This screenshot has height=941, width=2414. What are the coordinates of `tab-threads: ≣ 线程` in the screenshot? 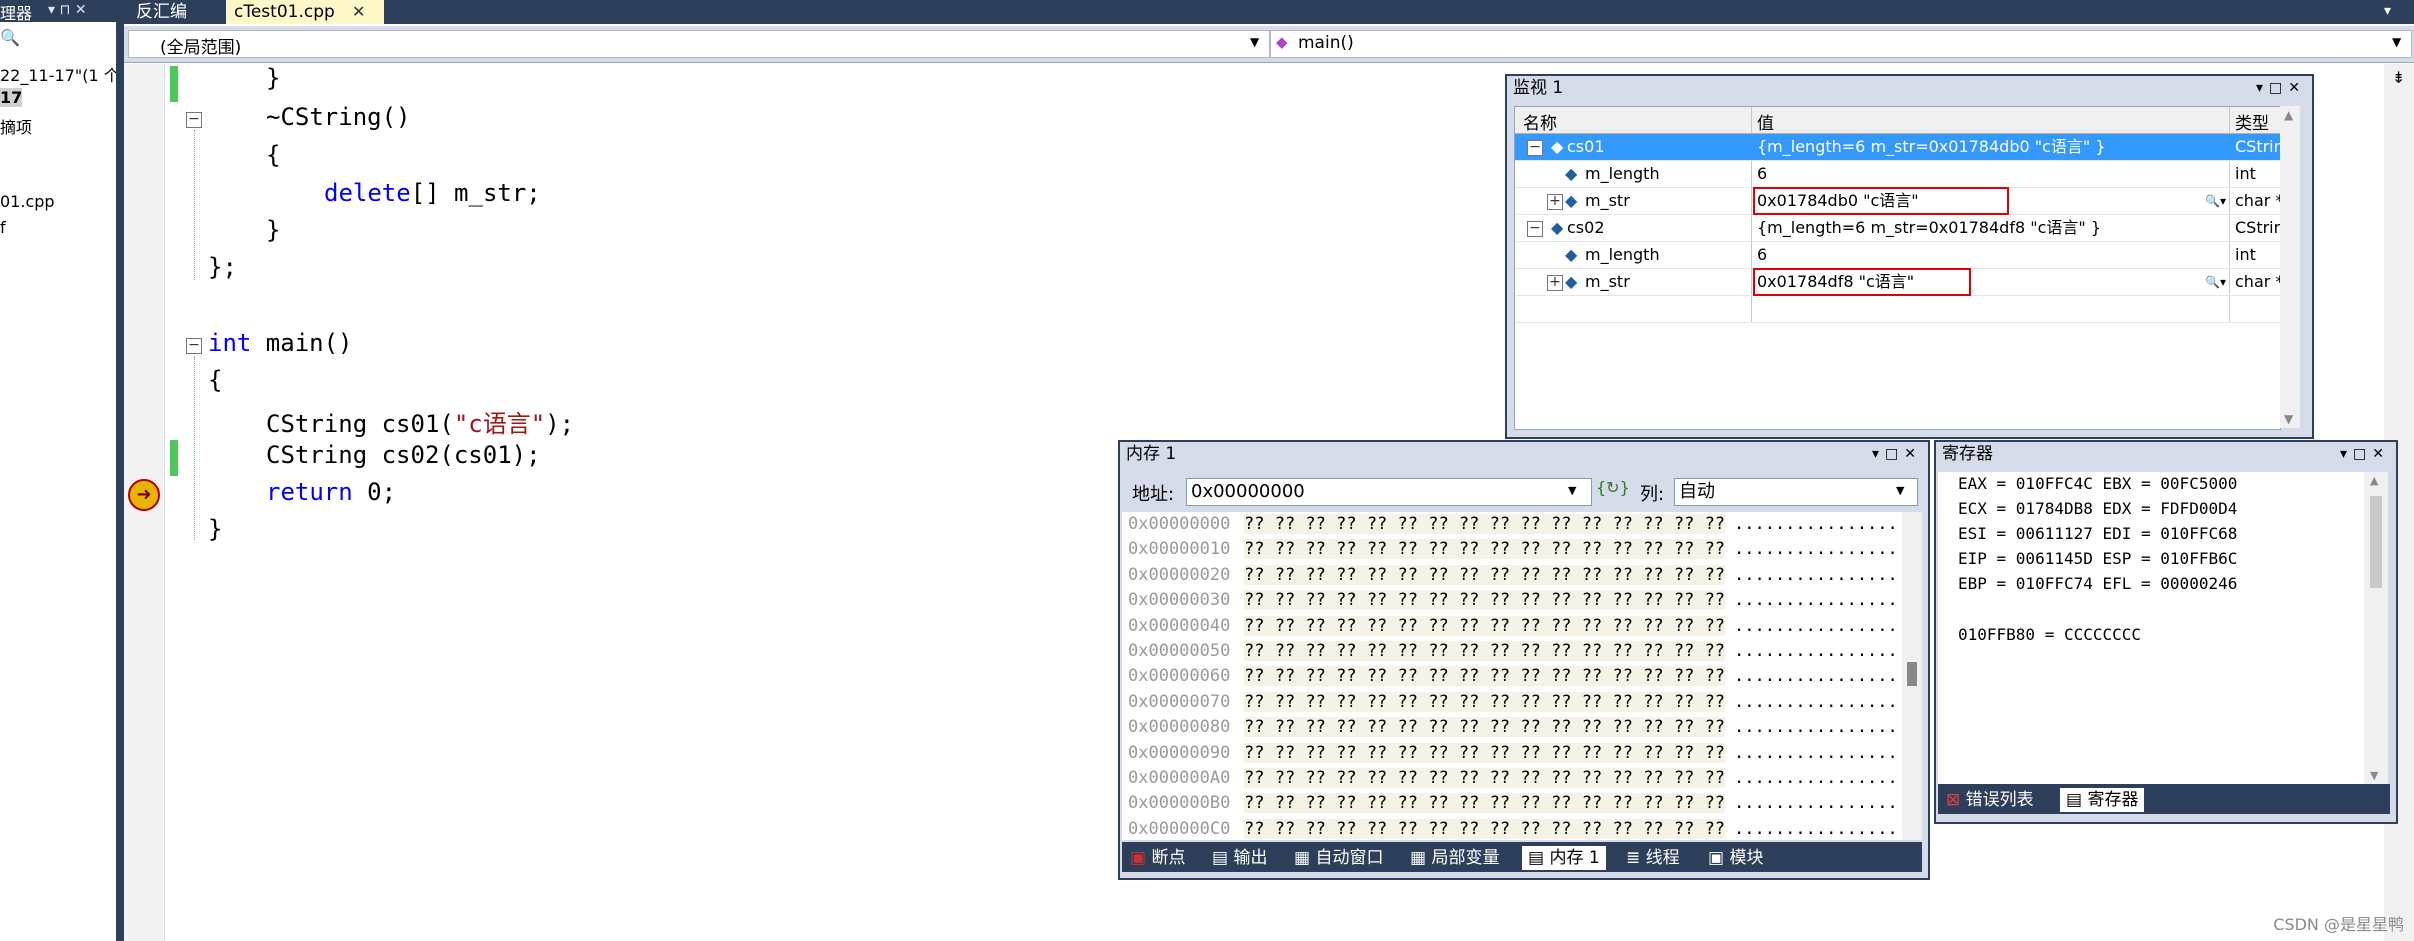 It's located at (1653, 858).